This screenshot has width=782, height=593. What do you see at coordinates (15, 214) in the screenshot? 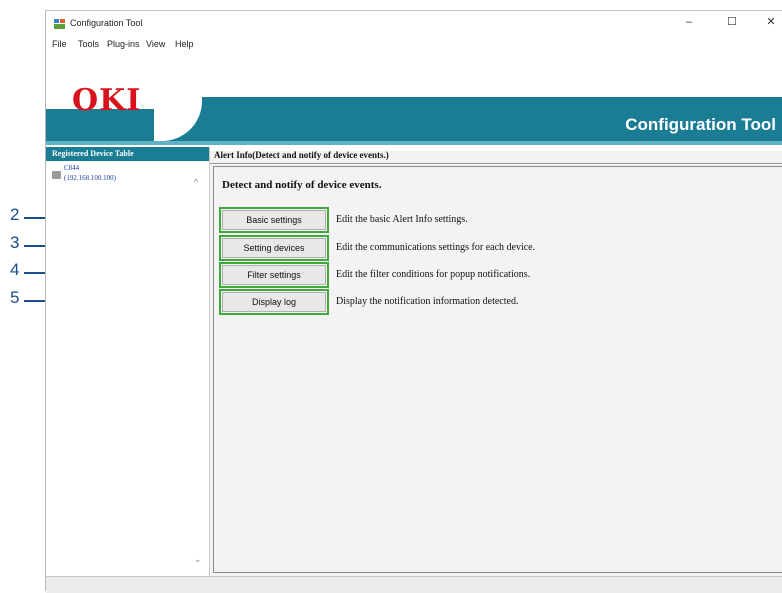
I see `callout-2: 2` at bounding box center [15, 214].